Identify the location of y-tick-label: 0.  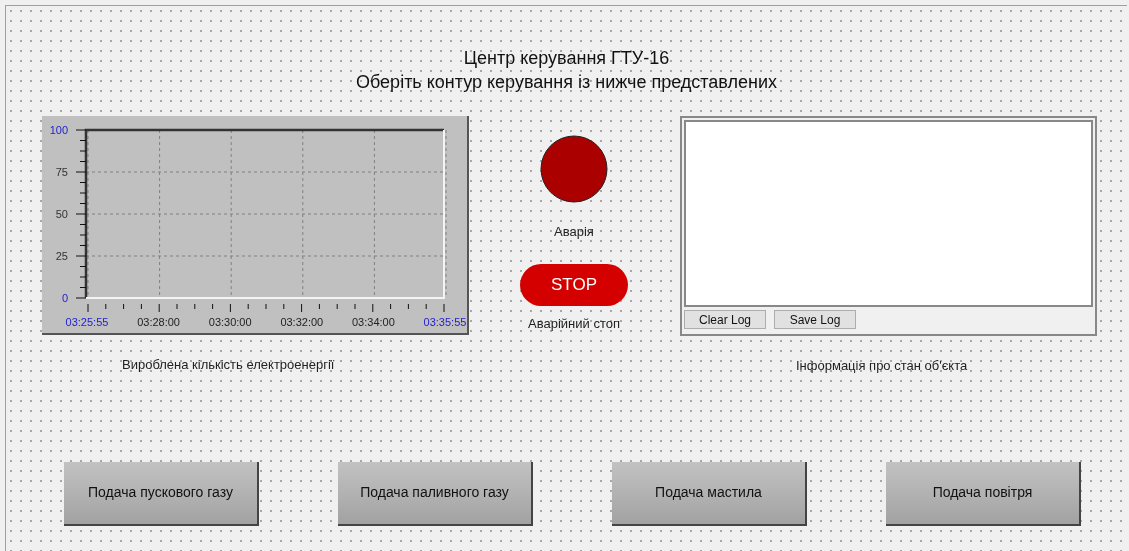
(64, 298).